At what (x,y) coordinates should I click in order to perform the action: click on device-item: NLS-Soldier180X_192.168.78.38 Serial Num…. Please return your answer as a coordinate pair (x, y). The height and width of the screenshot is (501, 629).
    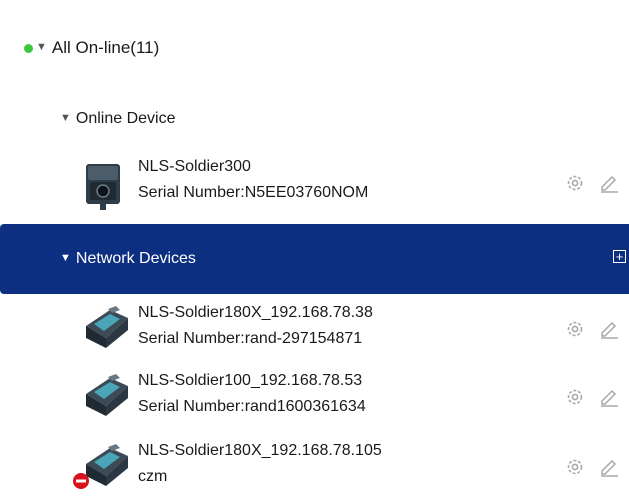
    Looking at the image, I should click on (352, 333).